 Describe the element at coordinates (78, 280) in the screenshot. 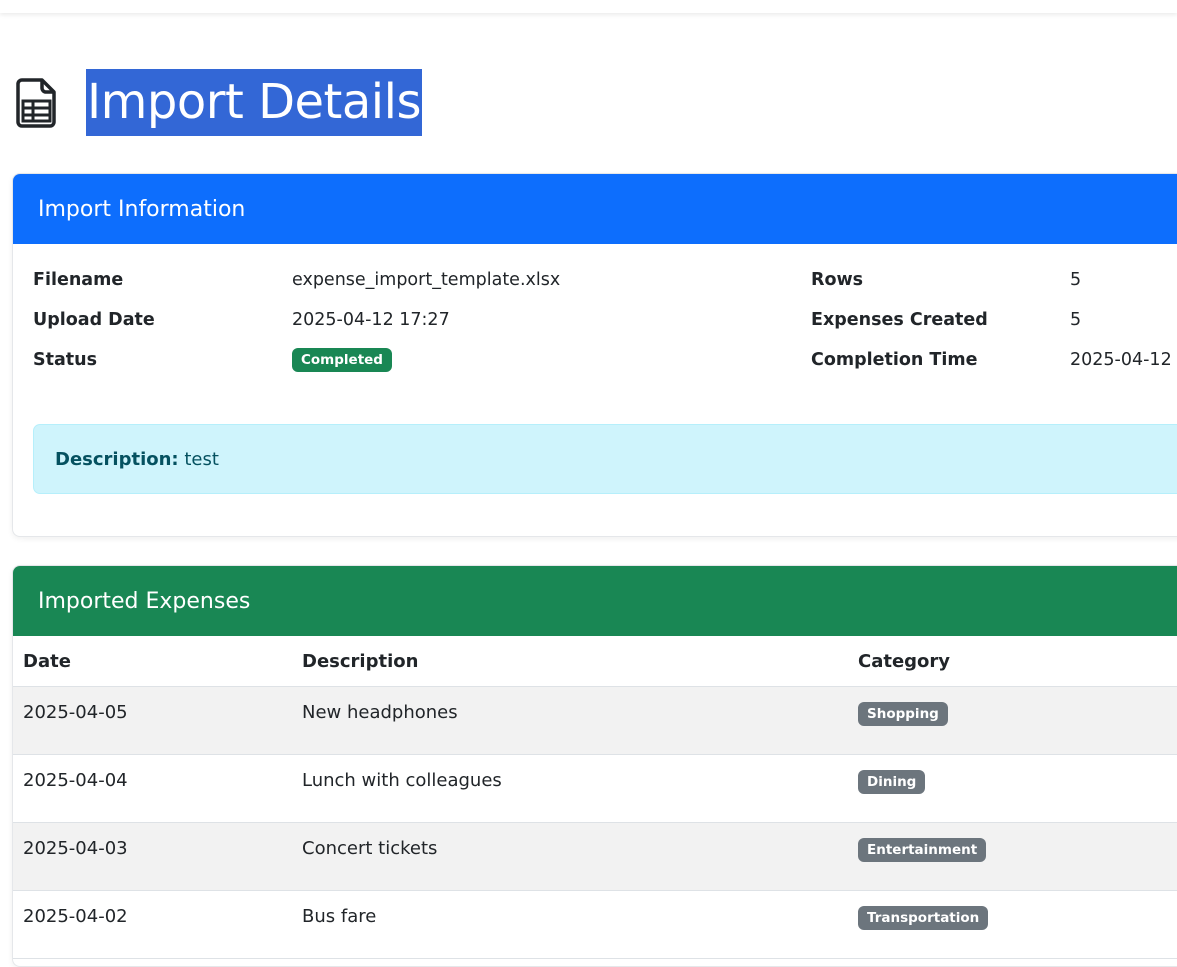

I see `filename-label: Filename` at that location.